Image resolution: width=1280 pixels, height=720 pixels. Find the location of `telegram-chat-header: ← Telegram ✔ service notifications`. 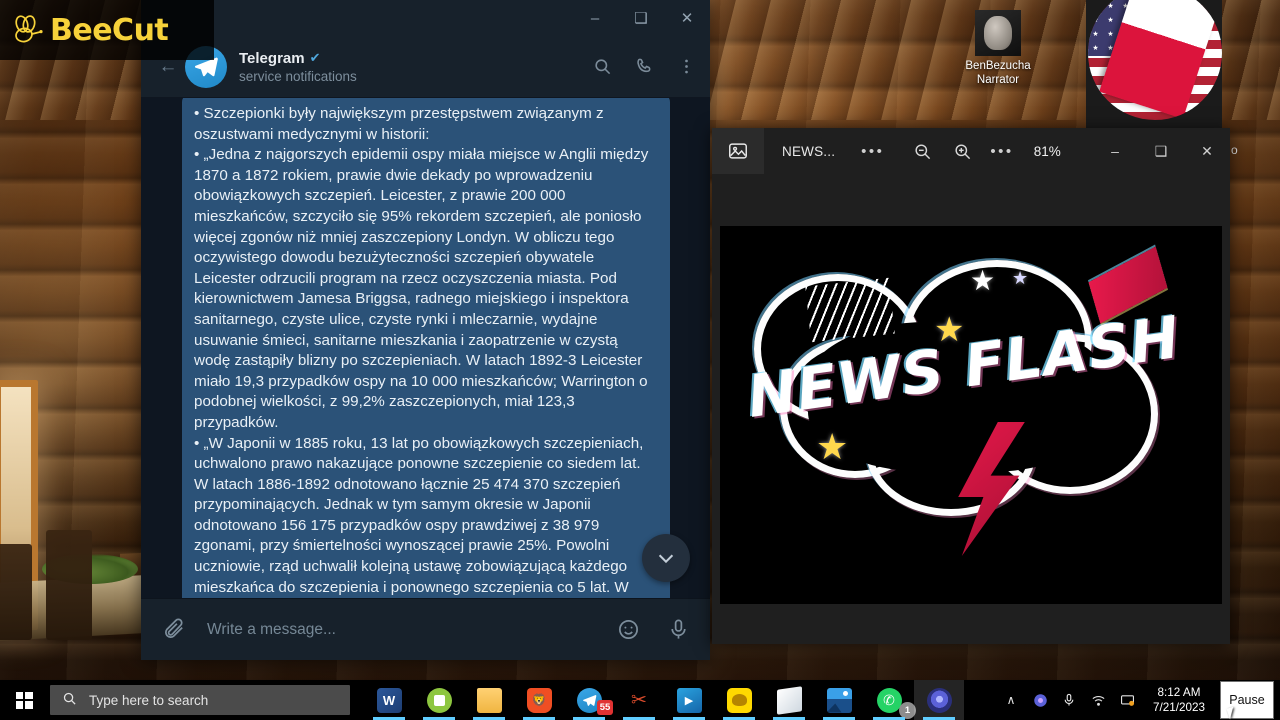

telegram-chat-header: ← Telegram ✔ service notifications is located at coordinates (425, 67).